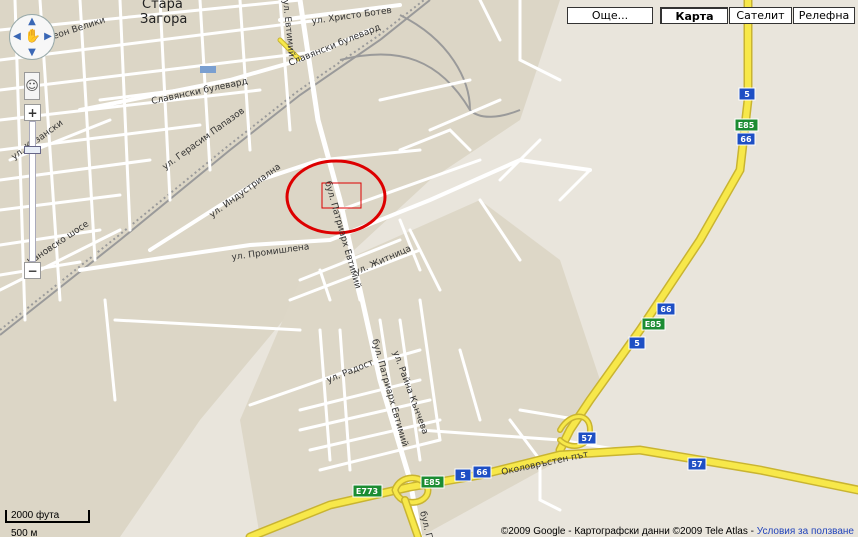  I want to click on shield-r66-mid: 66, so click(666, 309).